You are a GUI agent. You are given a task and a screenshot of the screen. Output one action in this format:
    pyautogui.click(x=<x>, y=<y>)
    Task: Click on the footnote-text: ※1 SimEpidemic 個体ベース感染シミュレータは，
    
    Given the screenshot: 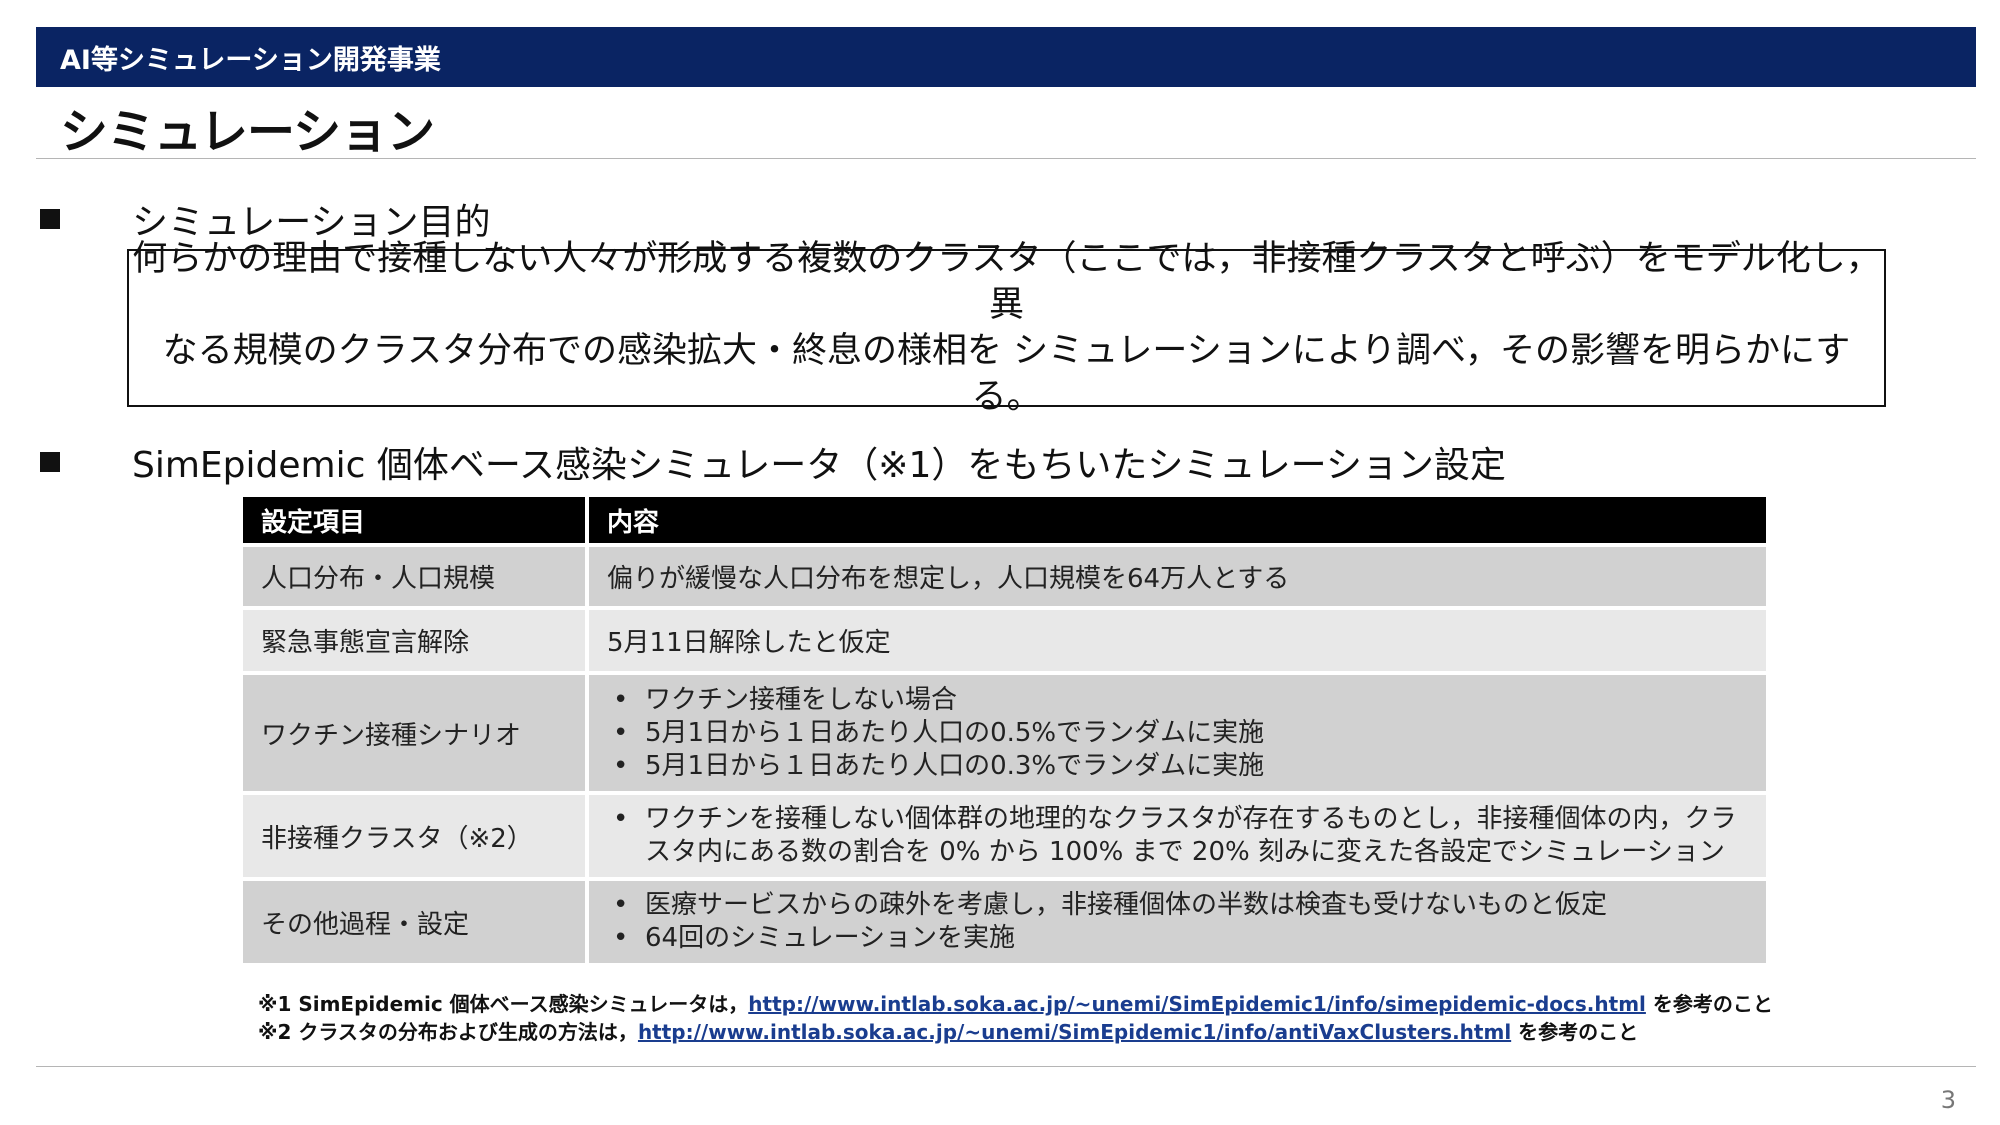 What is the action you would take?
    pyautogui.click(x=503, y=1004)
    